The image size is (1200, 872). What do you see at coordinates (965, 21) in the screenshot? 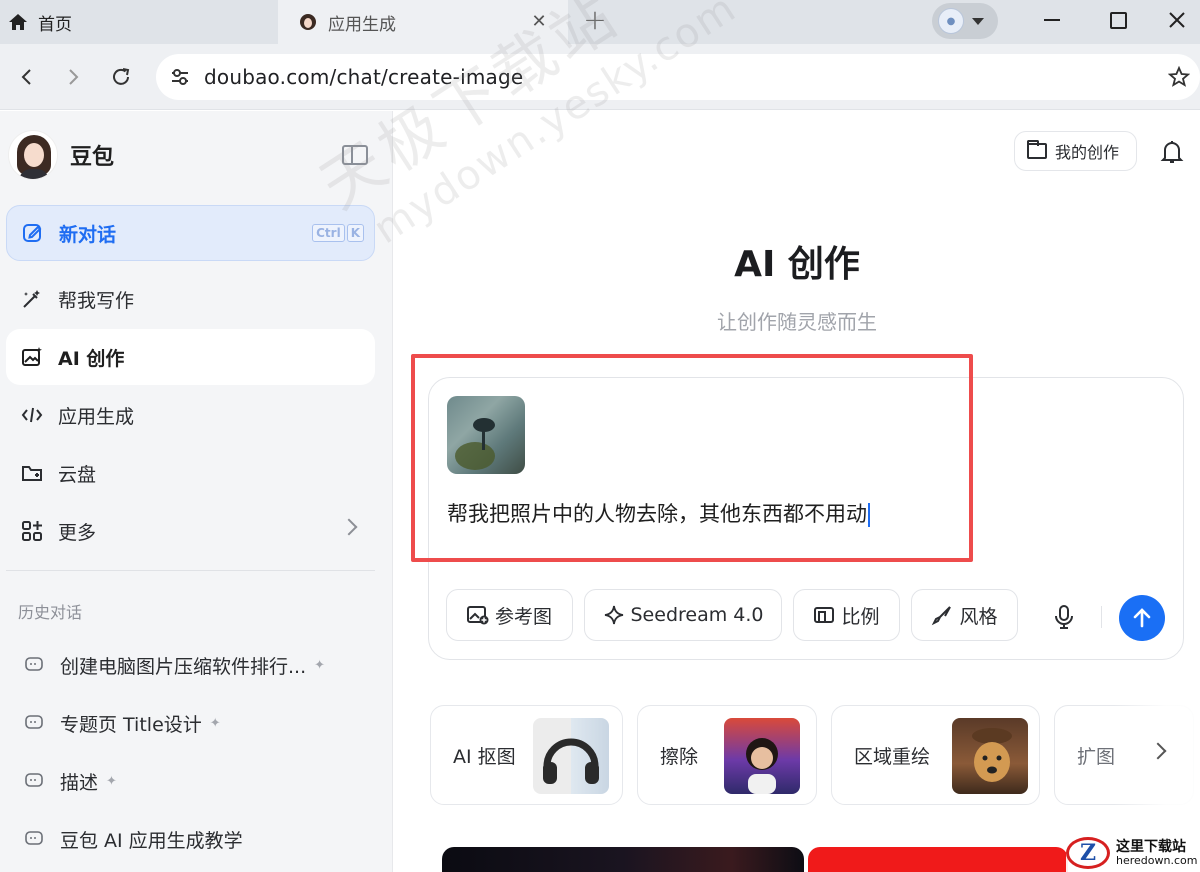
I see `profile-menu-button: ●` at bounding box center [965, 21].